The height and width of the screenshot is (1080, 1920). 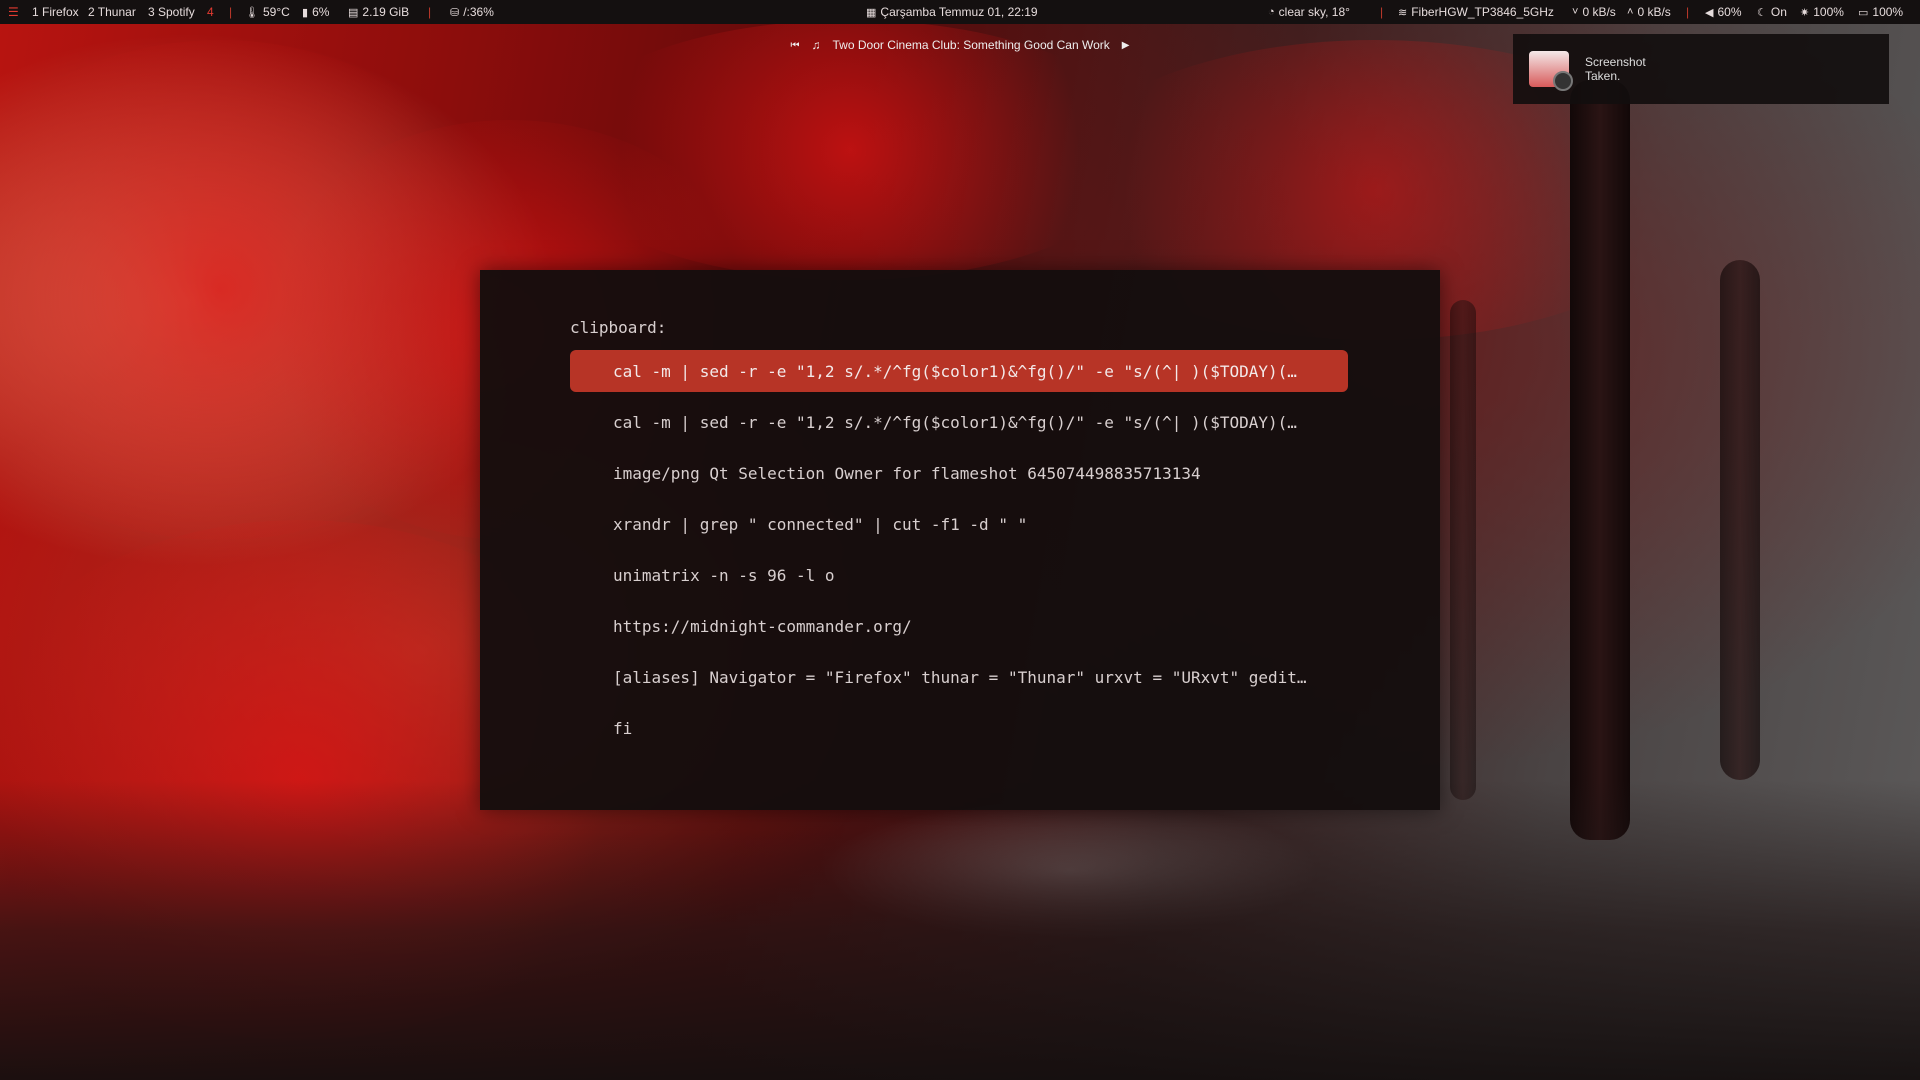 What do you see at coordinates (1126, 45) in the screenshot?
I see `next-track-icon: ▶` at bounding box center [1126, 45].